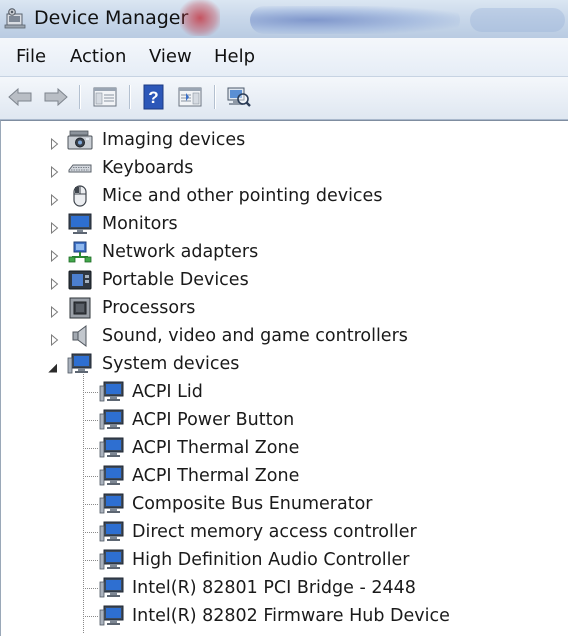 The width and height of the screenshot is (568, 636). I want to click on tree-node-label: Portable Devices, so click(175, 280).